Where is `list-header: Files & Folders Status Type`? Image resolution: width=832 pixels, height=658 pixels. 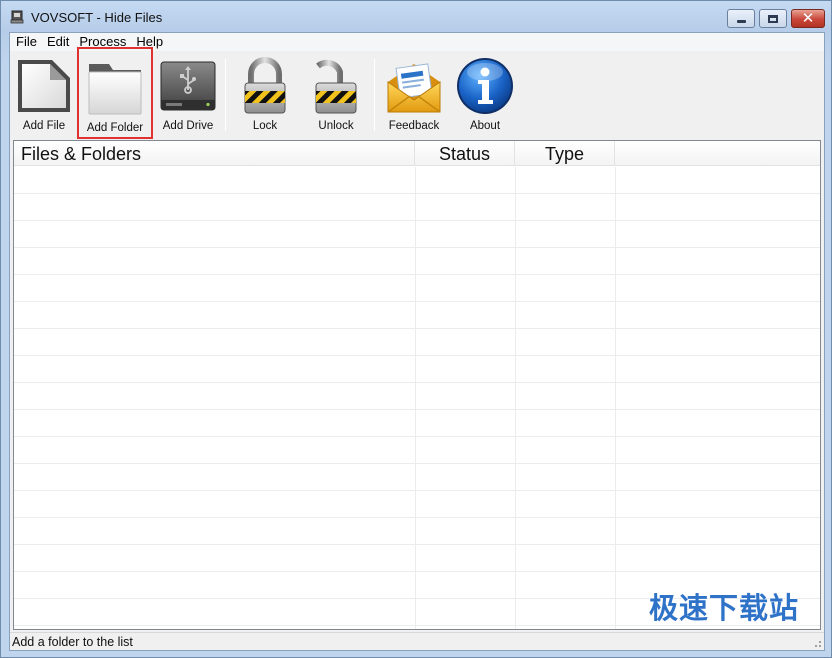
list-header: Files & Folders Status Type is located at coordinates (417, 153).